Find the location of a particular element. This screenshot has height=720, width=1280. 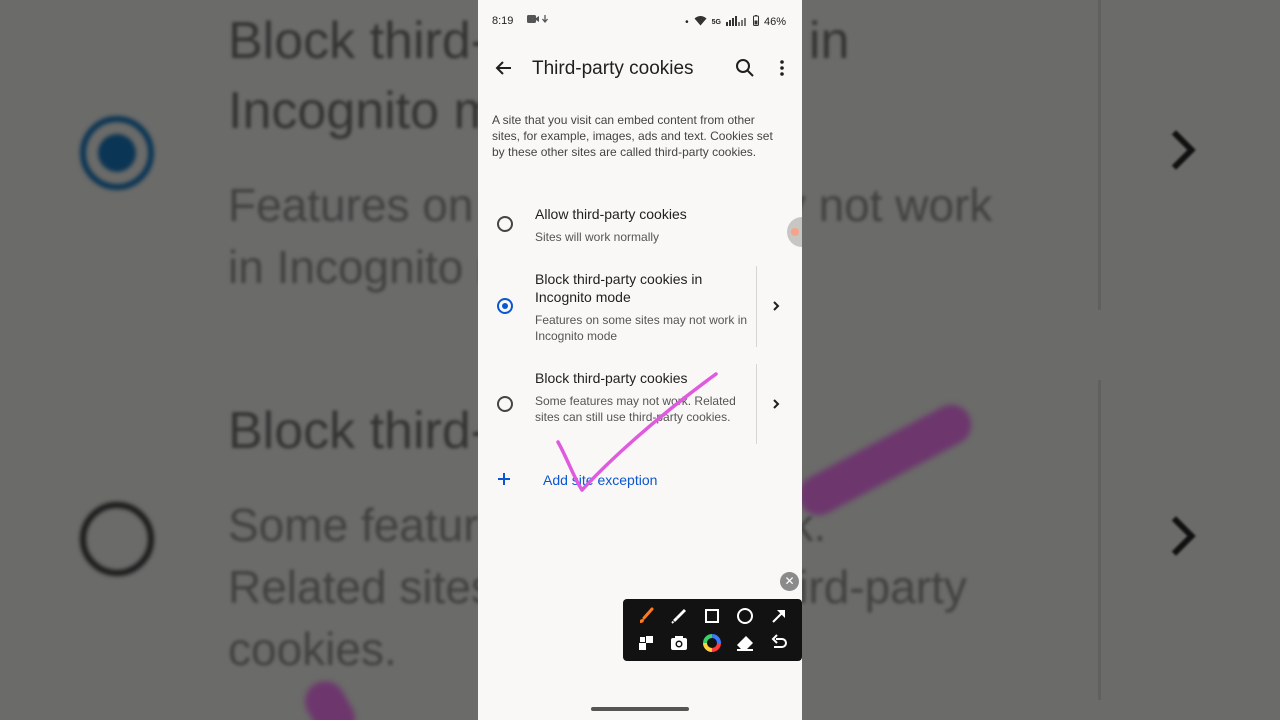

back-arrow-icon is located at coordinates (504, 68).